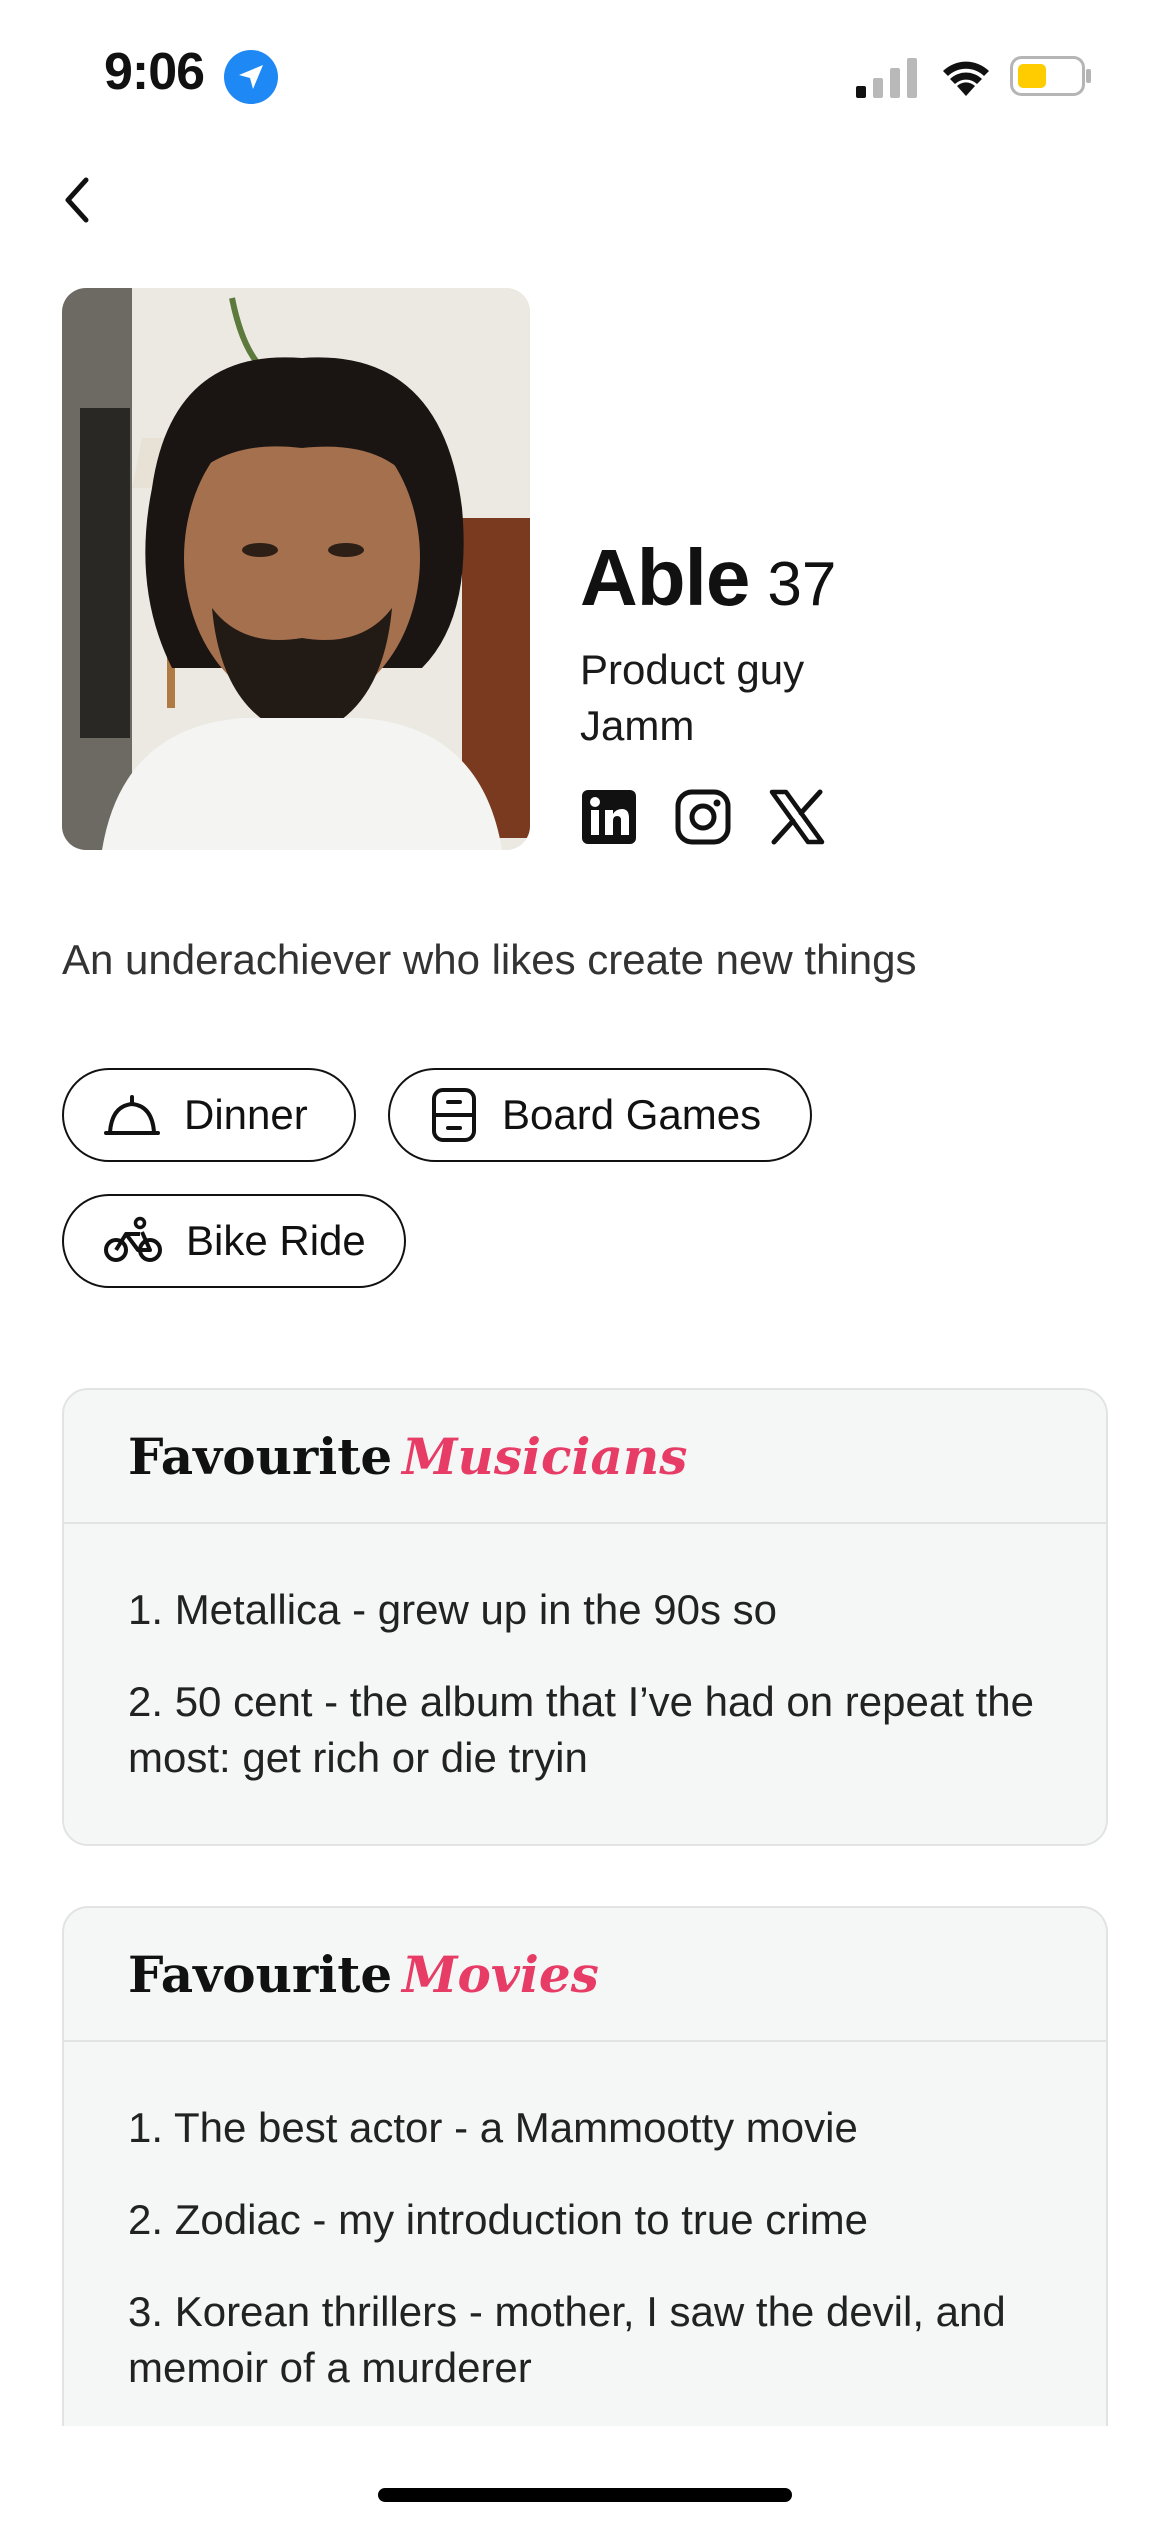 This screenshot has height=2532, width=1170. I want to click on x-icon, so click(797, 817).